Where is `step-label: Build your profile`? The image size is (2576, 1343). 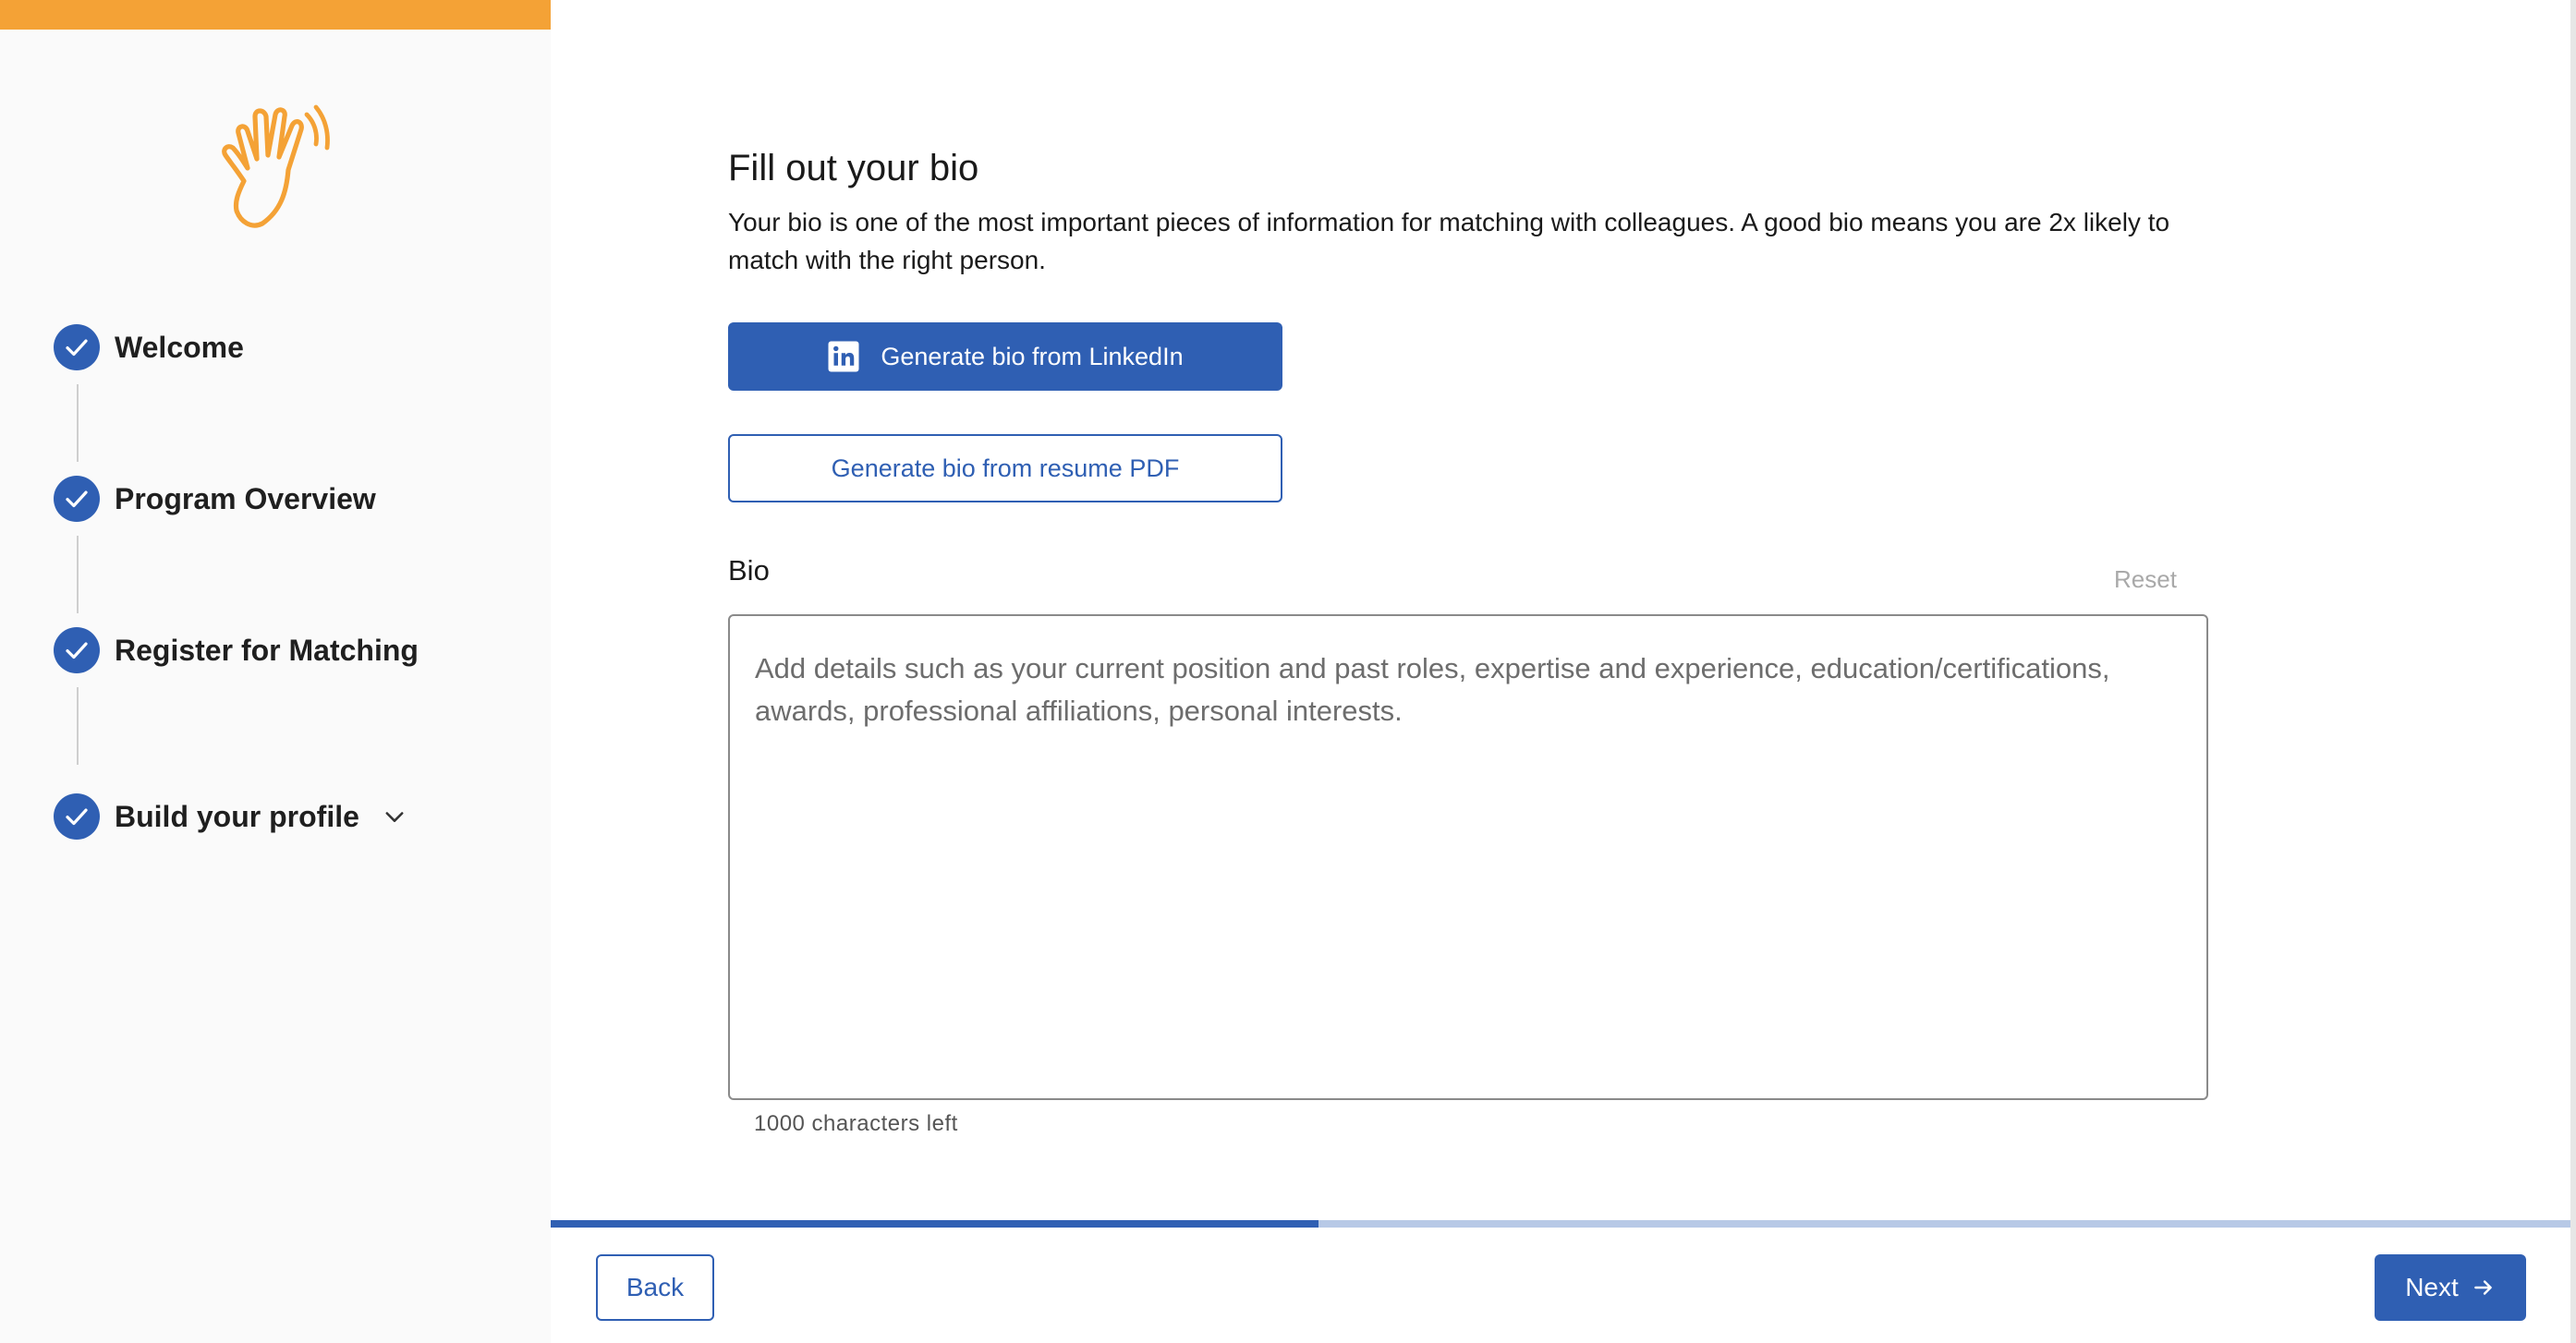 step-label: Build your profile is located at coordinates (237, 816).